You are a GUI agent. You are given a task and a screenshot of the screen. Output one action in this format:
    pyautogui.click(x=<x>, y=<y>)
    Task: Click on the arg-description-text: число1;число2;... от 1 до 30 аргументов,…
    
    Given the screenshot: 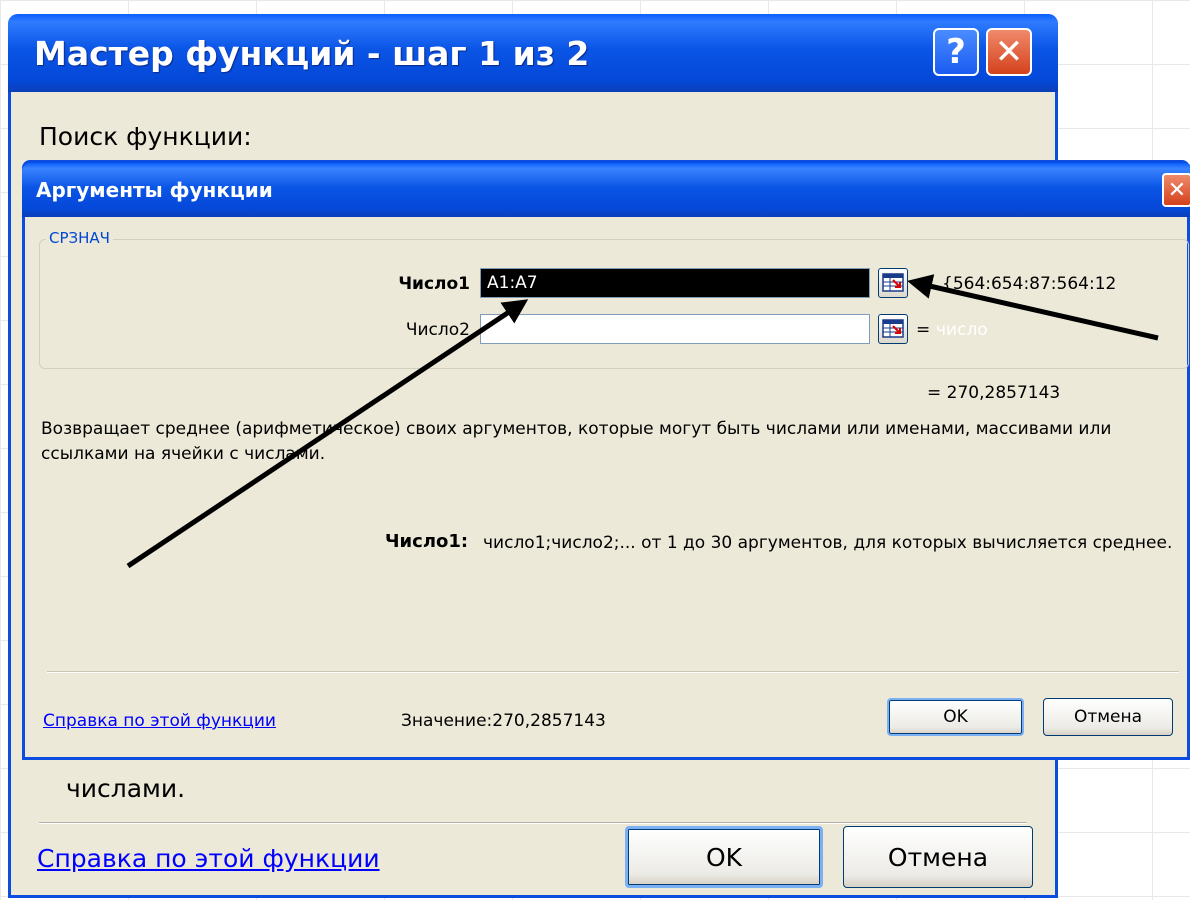 What is the action you would take?
    pyautogui.click(x=828, y=543)
    